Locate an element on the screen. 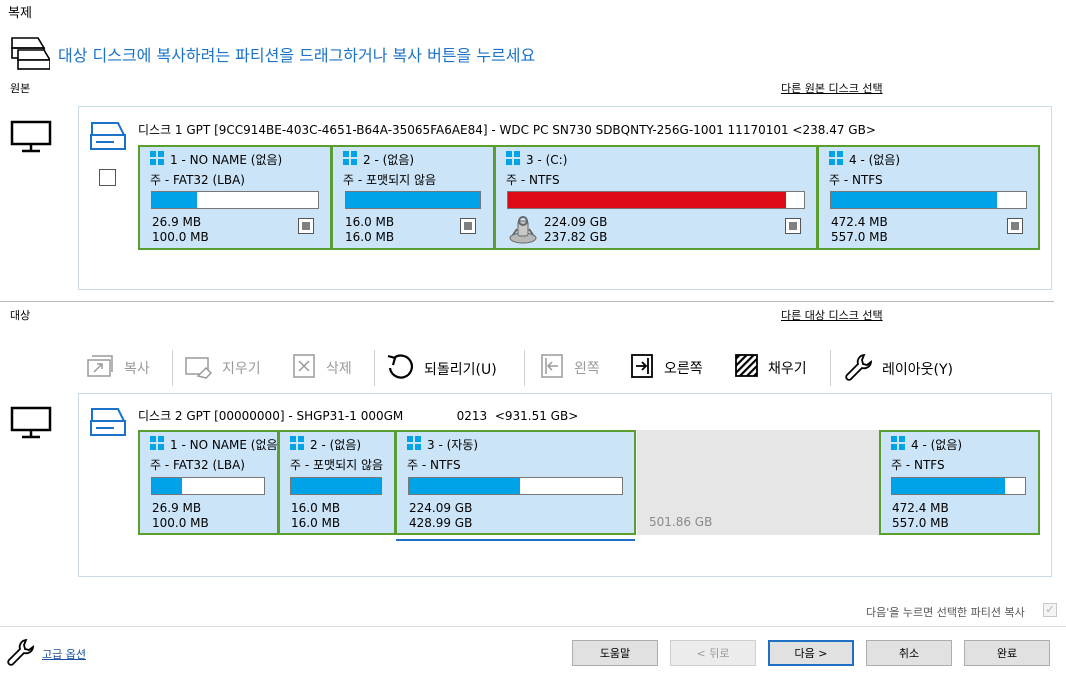 This screenshot has height=677, width=1066. source-partition-2-checkbox is located at coordinates (468, 226).